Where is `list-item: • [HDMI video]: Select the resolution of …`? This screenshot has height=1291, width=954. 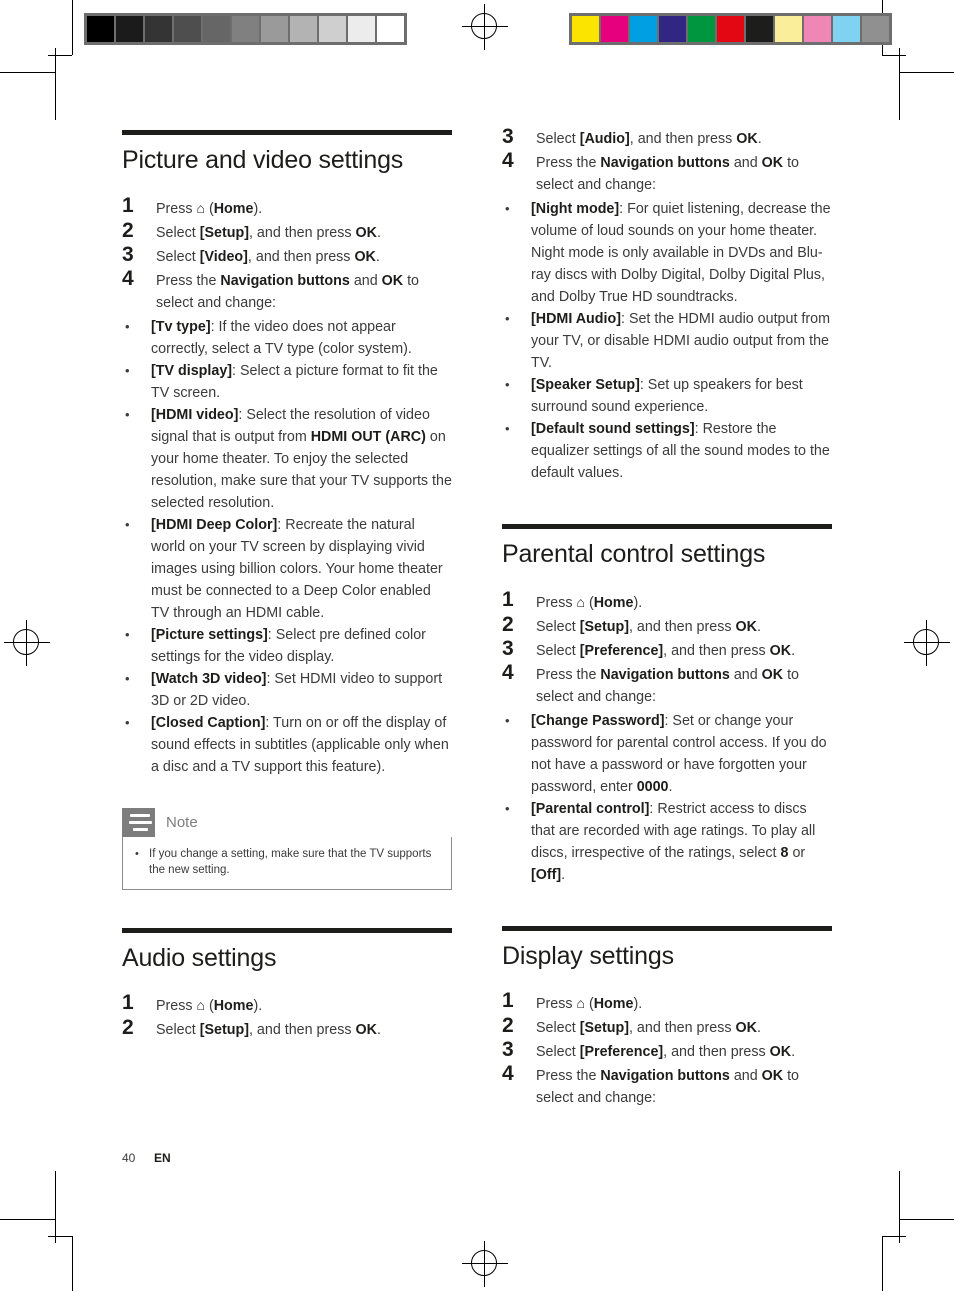 list-item: • [HDMI video]: Select the resolution of … is located at coordinates (287, 459).